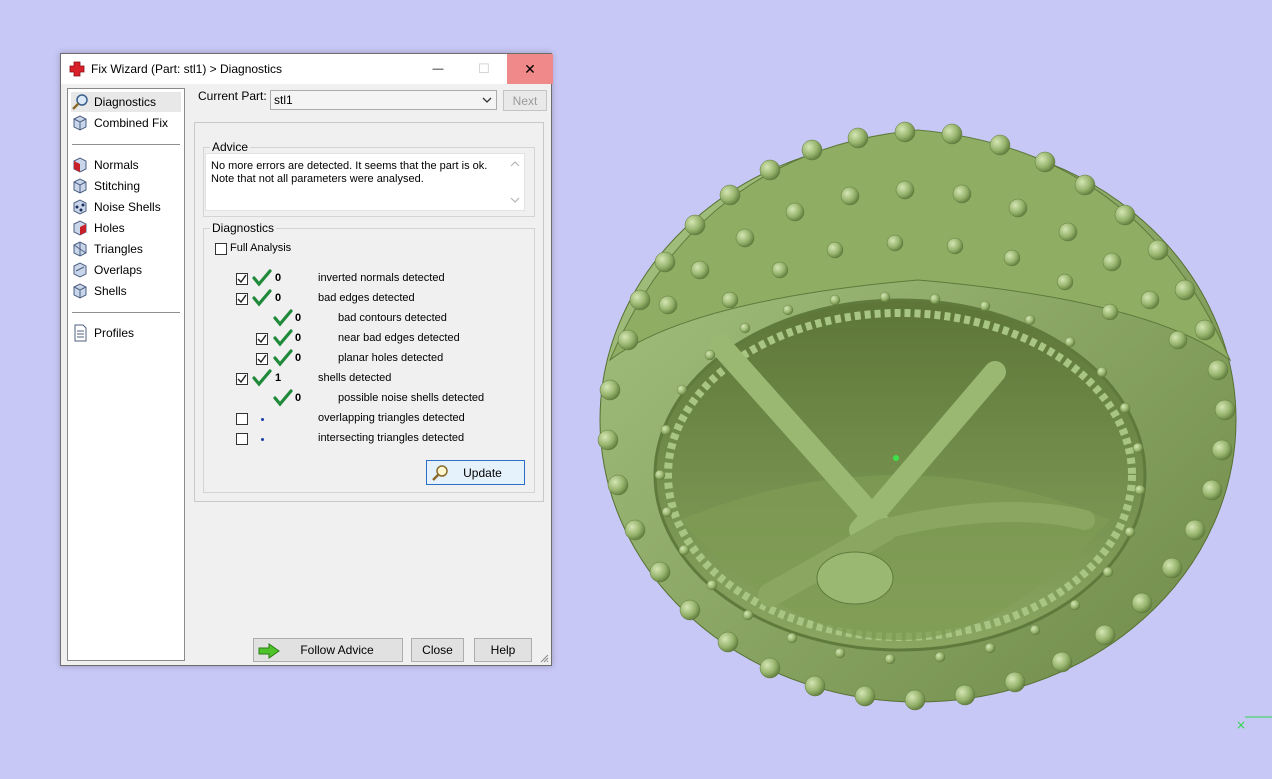 The width and height of the screenshot is (1272, 779). Describe the element at coordinates (102, 333) in the screenshot. I see `nav-item-profiles: Profiles` at that location.